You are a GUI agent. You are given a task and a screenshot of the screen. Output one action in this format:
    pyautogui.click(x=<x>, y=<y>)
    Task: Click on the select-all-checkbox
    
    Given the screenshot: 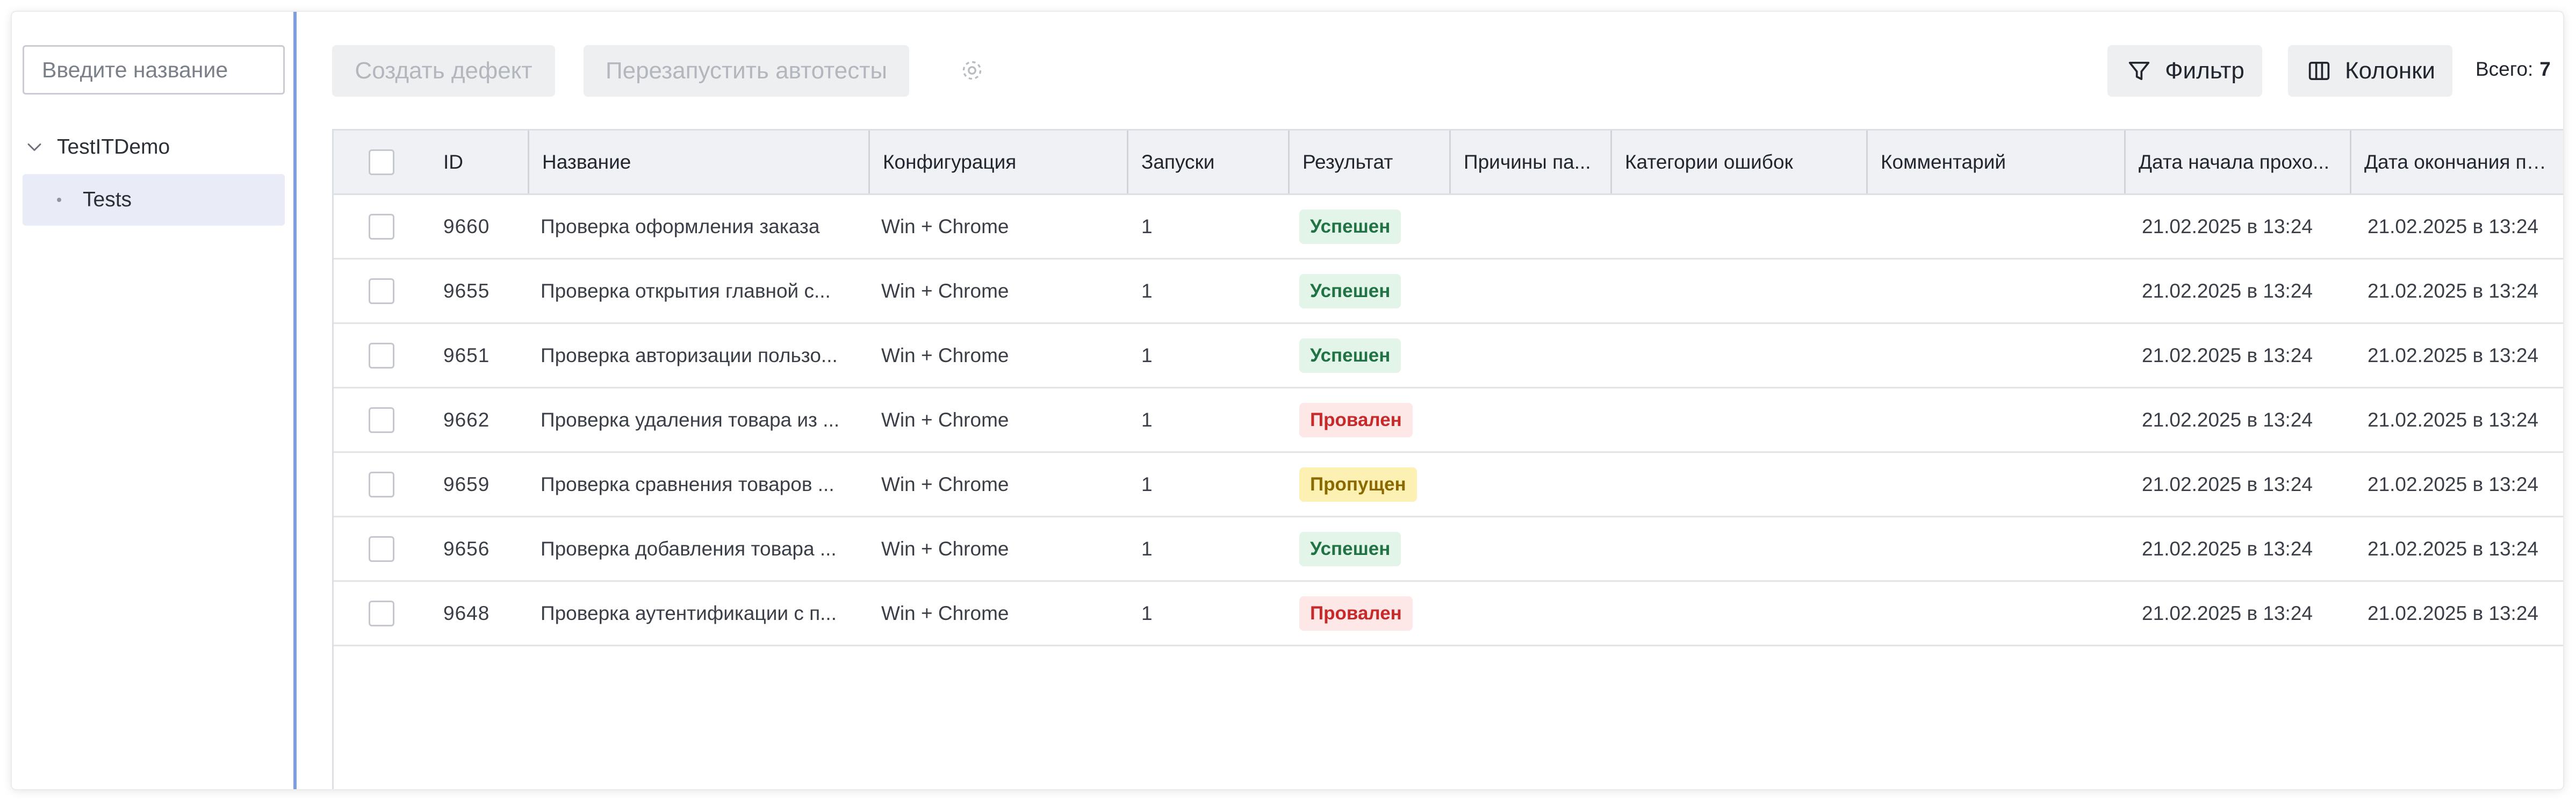 What is the action you would take?
    pyautogui.click(x=382, y=162)
    